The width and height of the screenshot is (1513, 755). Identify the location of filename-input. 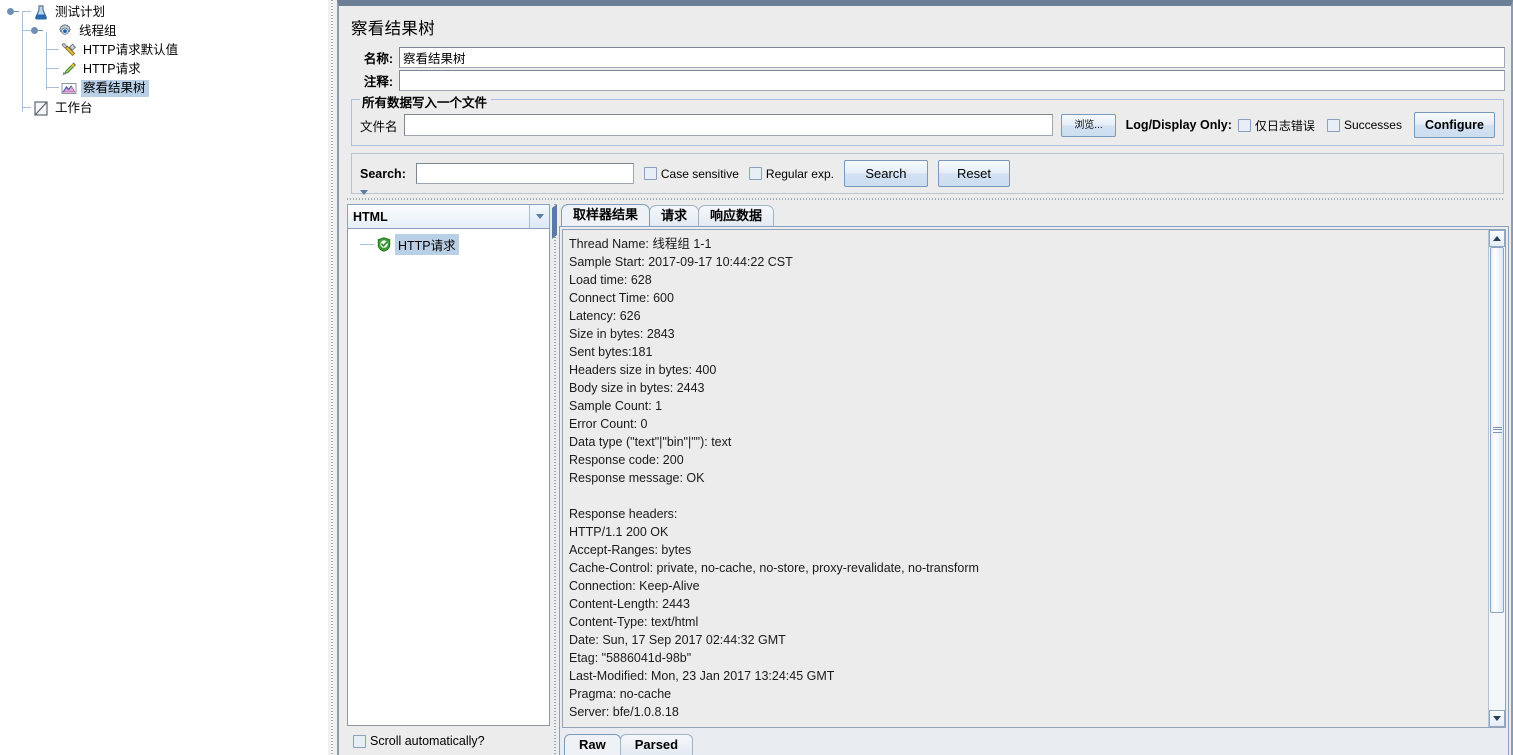
(728, 125).